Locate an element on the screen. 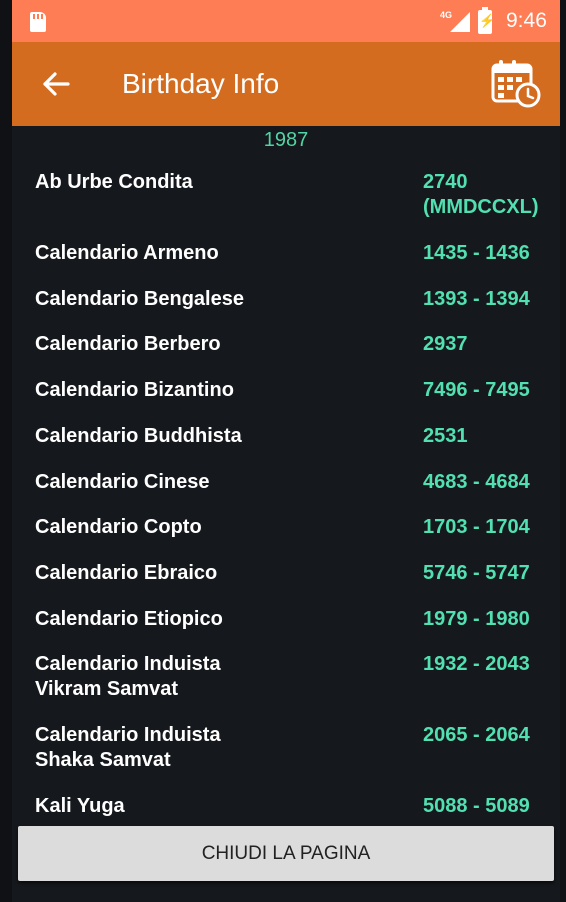  calendar-name: Calendario Copto is located at coordinates (118, 527).